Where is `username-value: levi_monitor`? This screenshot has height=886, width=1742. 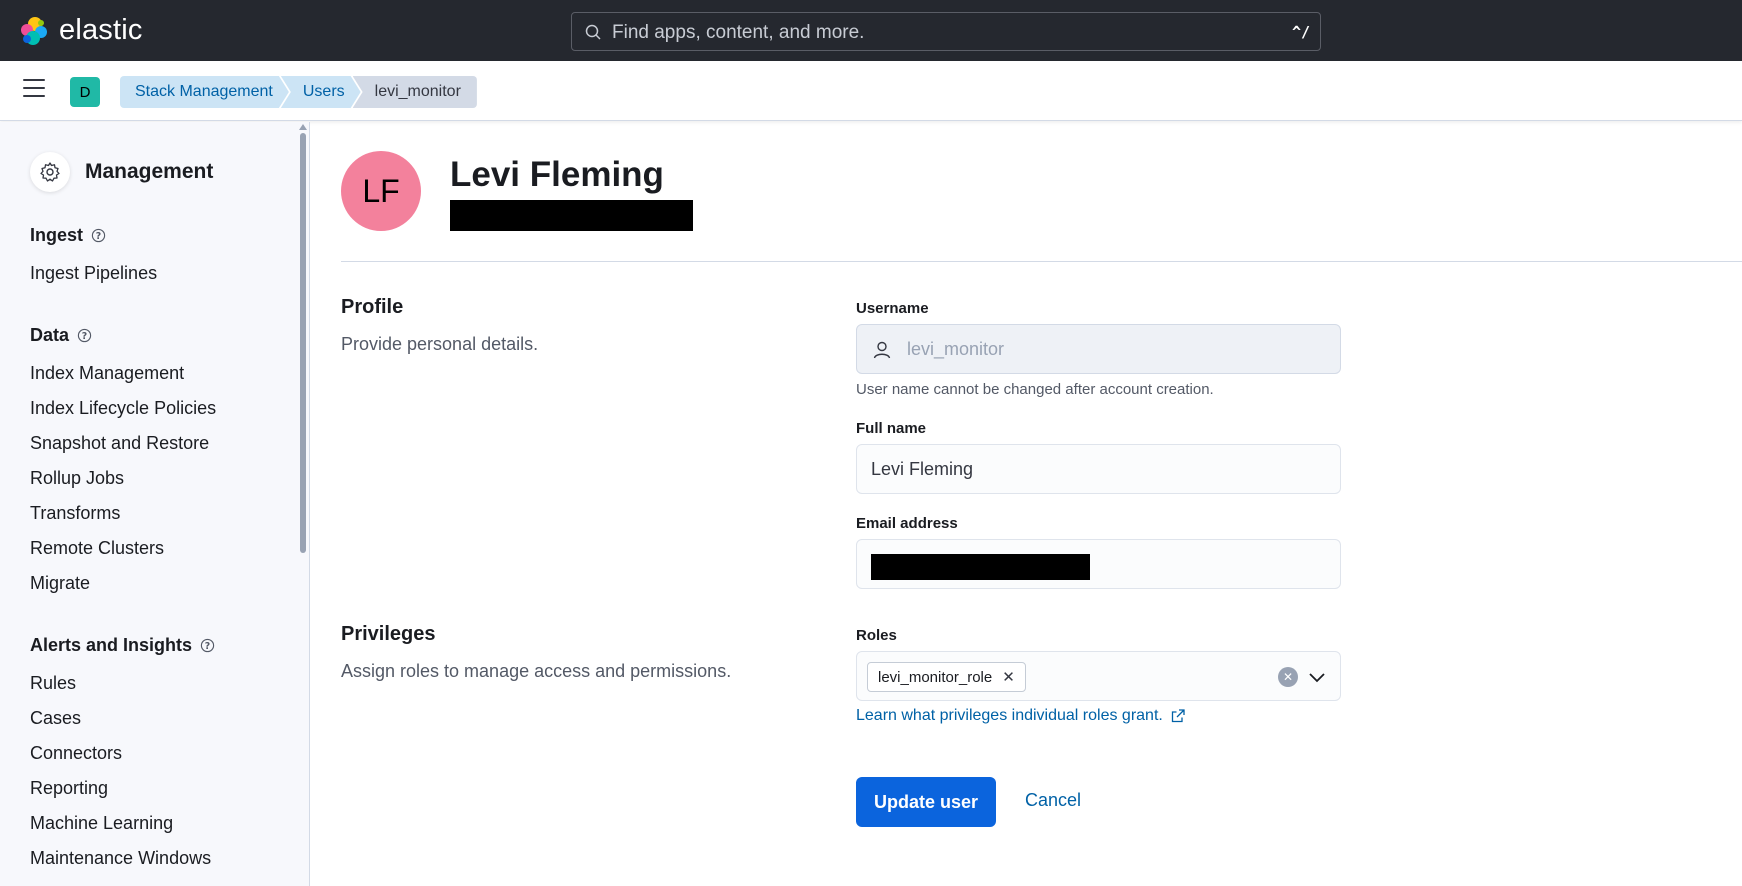
username-value: levi_monitor is located at coordinates (956, 349).